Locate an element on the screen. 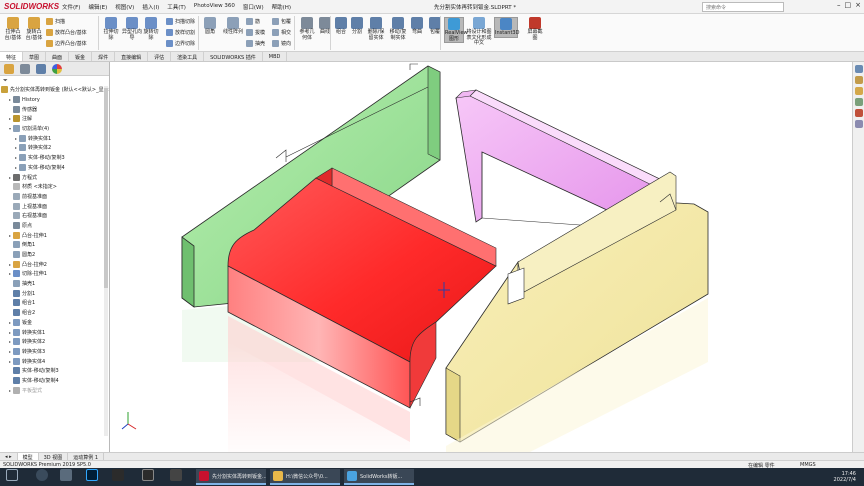 Image resolution: width=864 pixels, height=486 pixels. ribbon-small-button-10: 相交 is located at coordinates (281, 32).